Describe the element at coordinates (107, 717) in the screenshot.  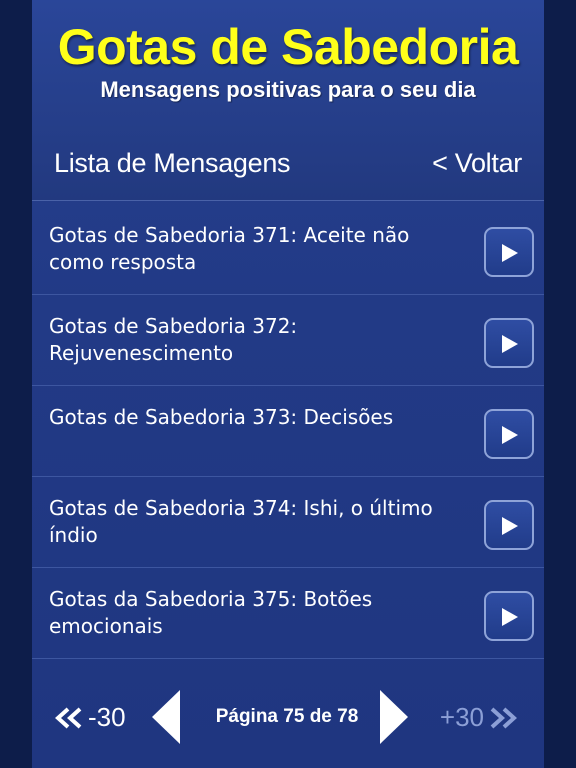
I see `prev-30-label: -30` at that location.